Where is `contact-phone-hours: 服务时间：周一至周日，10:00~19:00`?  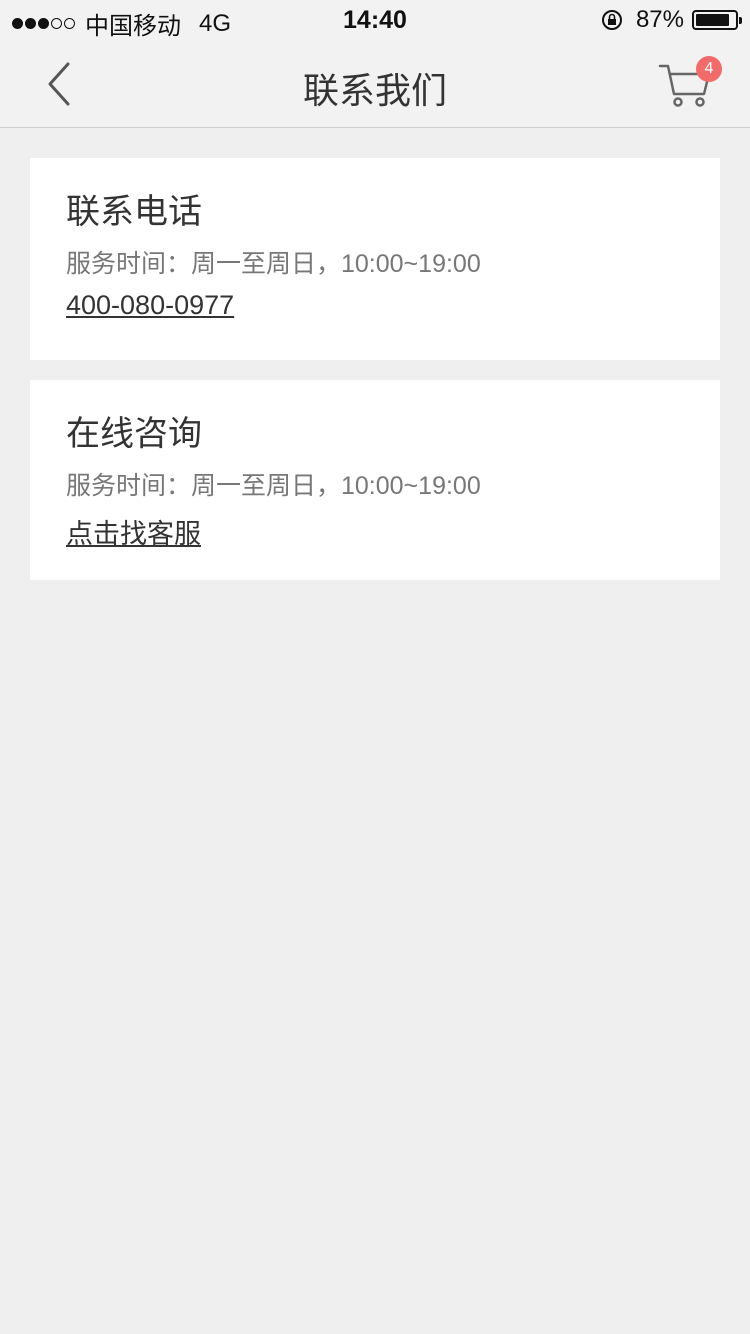 contact-phone-hours: 服务时间：周一至周日，10:00~19:00 is located at coordinates (273, 264).